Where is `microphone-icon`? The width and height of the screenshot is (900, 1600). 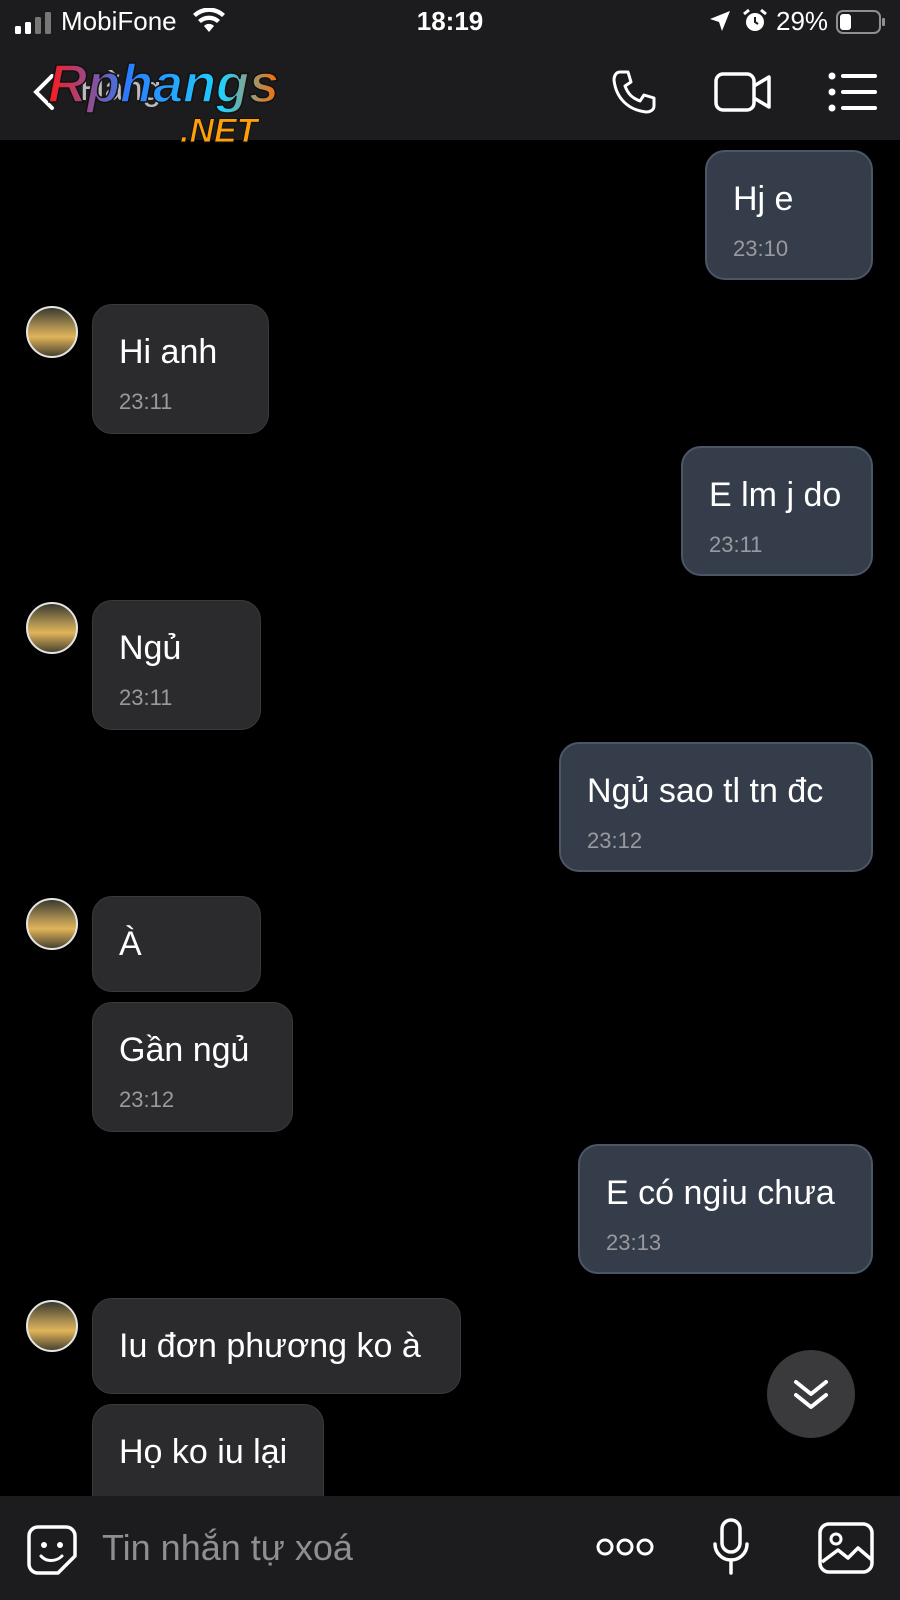
microphone-icon is located at coordinates (731, 1547).